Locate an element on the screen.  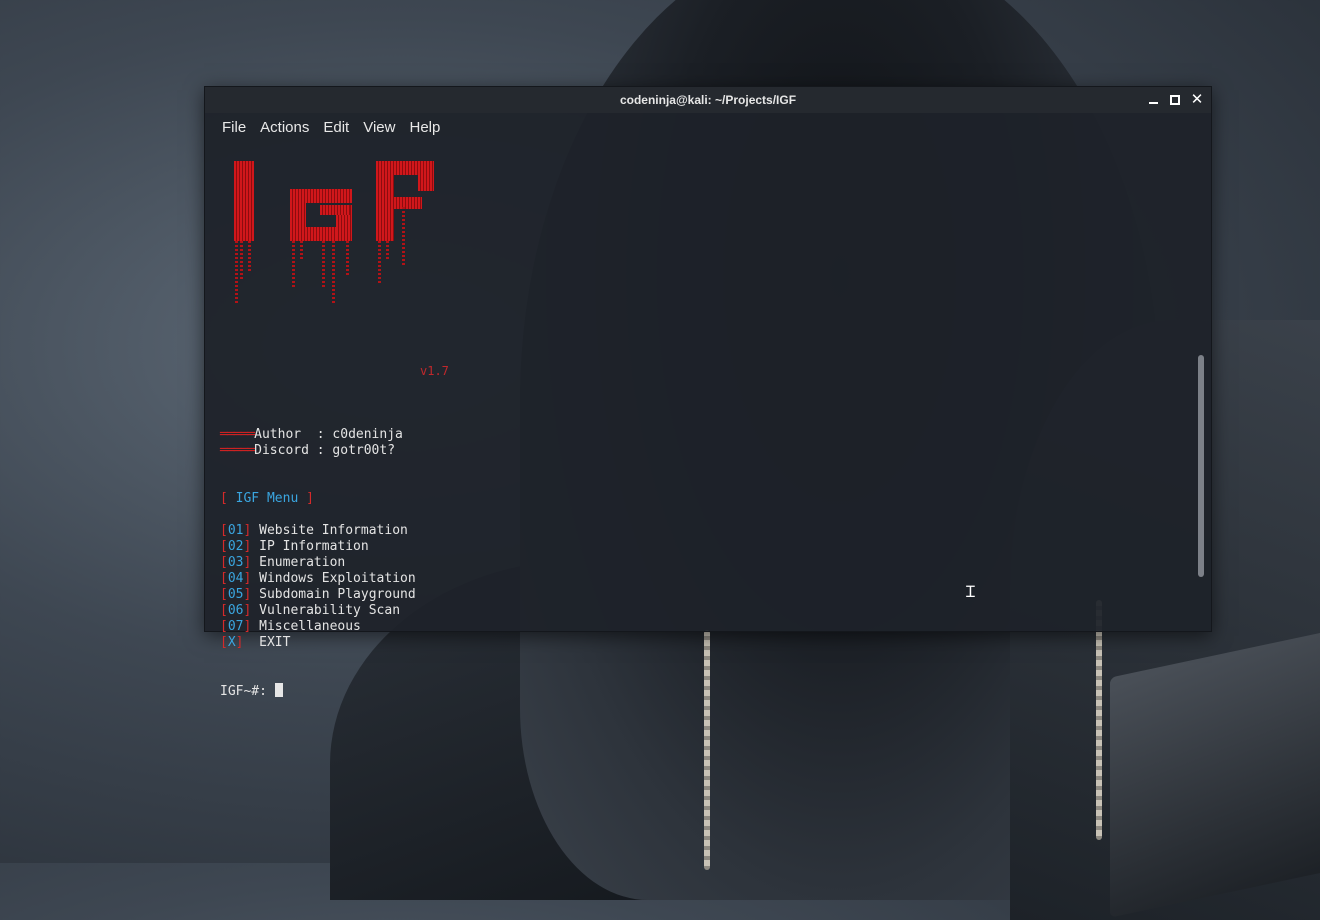
ibeam-cursor-icon: Ɪ is located at coordinates (970, 591).